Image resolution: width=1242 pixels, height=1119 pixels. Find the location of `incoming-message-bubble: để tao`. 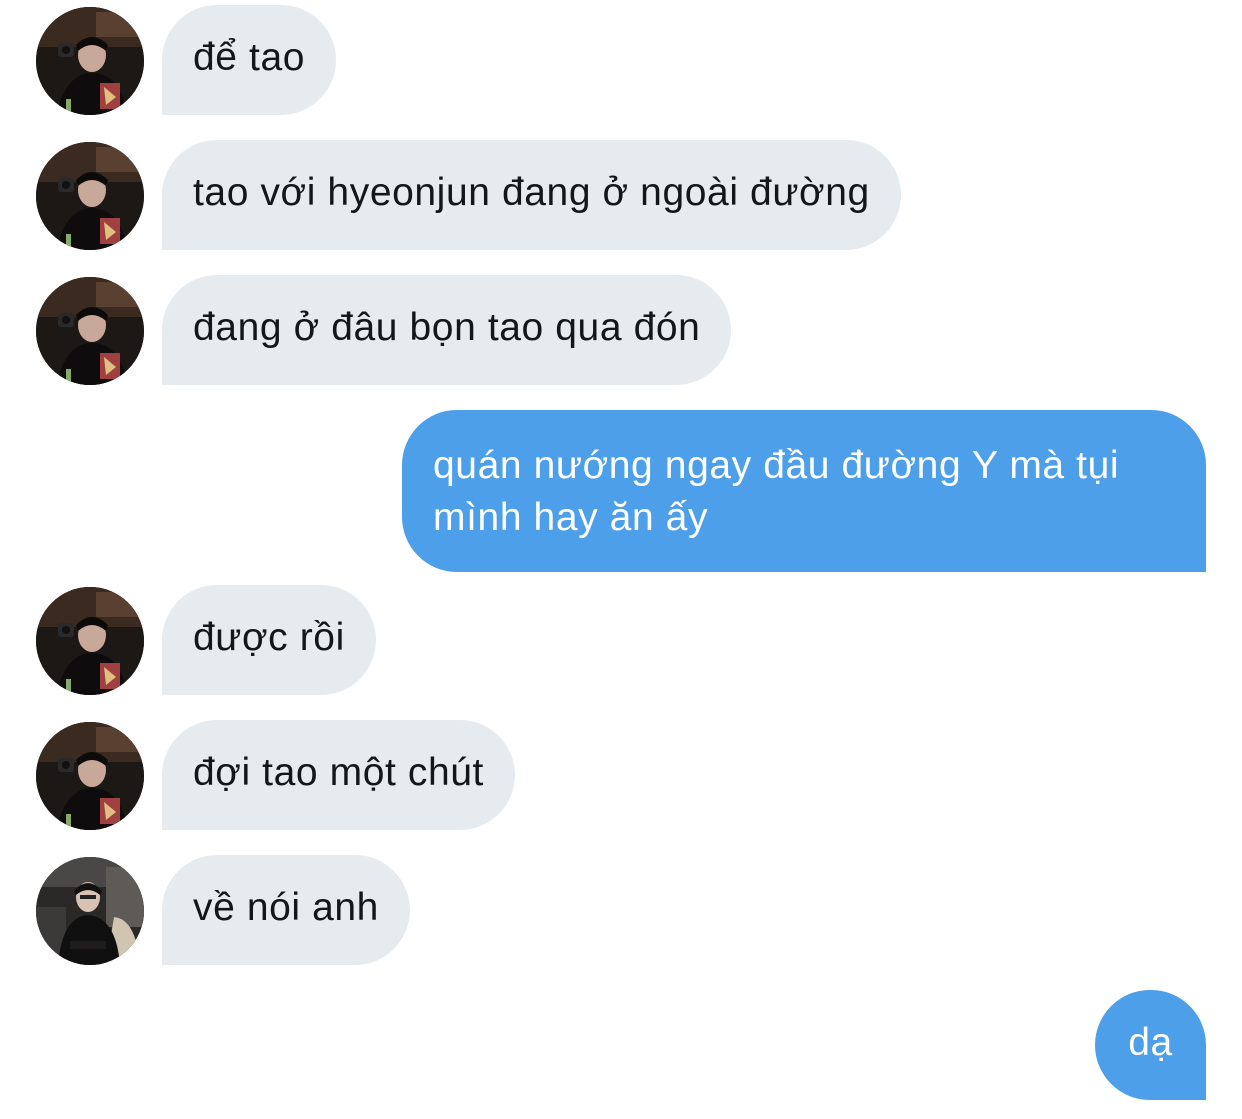

incoming-message-bubble: để tao is located at coordinates (249, 60).